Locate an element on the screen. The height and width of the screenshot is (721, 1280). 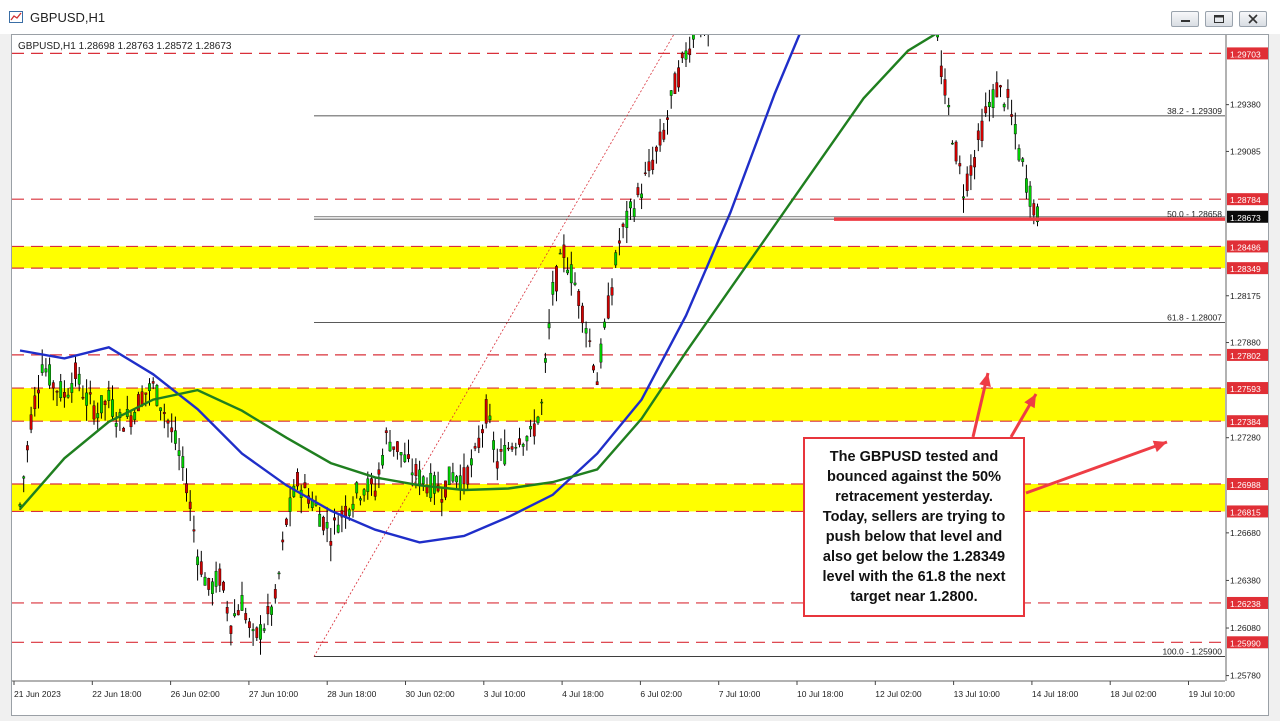
arrow-to-50-retracement-head is located at coordinates (985, 380).